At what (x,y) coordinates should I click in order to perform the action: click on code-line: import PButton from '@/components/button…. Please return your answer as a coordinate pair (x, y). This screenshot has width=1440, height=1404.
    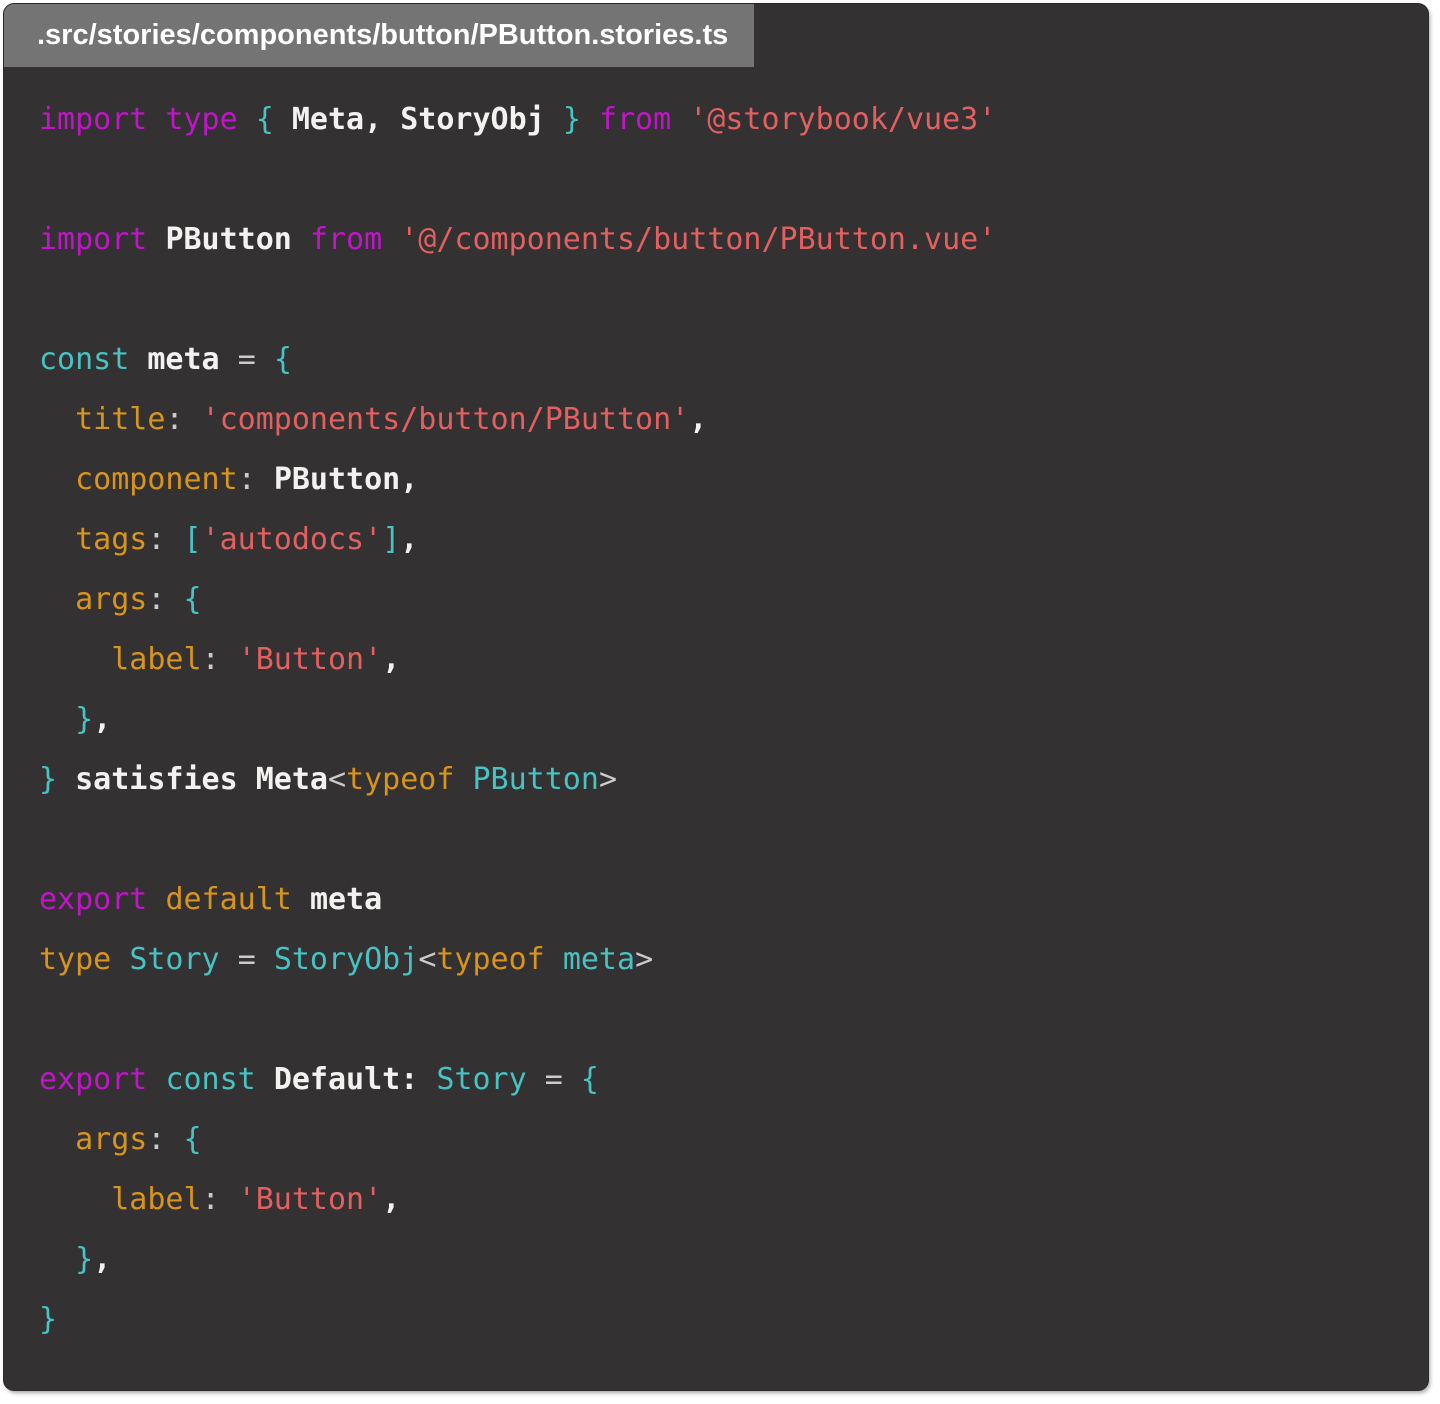
    Looking at the image, I should click on (723, 240).